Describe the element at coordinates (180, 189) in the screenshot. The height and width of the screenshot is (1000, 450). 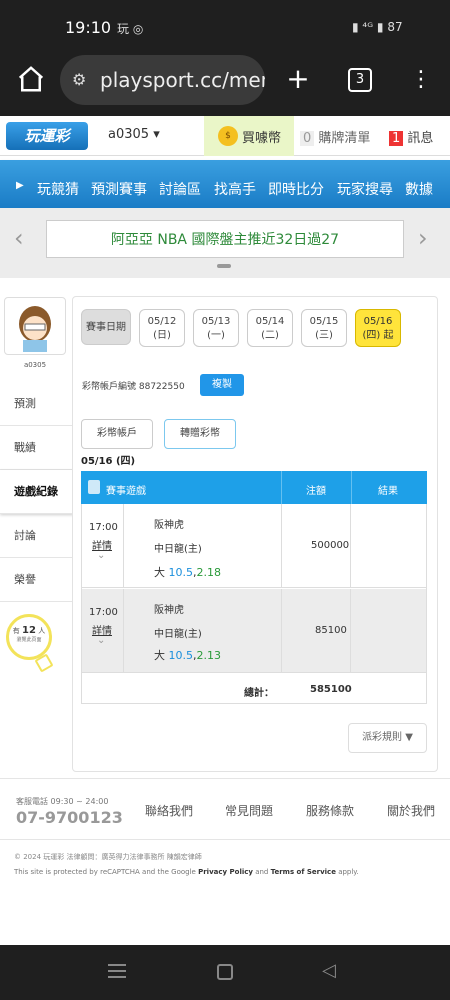
I see `nav-item-forum: 討論區` at that location.